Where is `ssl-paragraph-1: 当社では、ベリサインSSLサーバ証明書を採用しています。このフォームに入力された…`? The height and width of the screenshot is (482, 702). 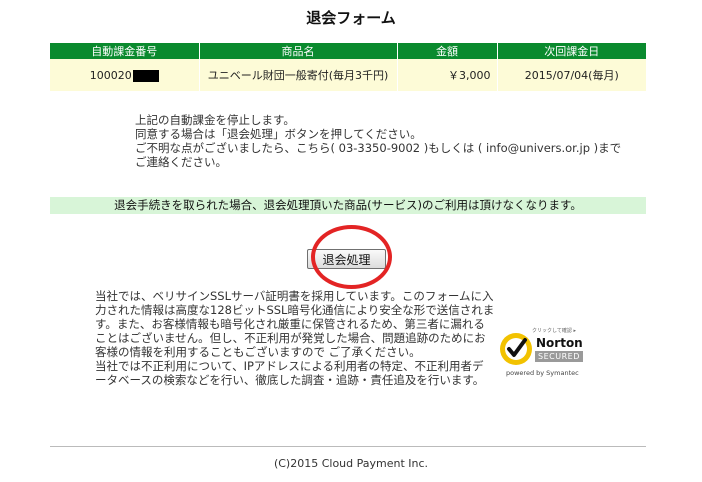 ssl-paragraph-1: 当社では、ベリサインSSLサーバ証明書を採用しています。このフォームに入力された… is located at coordinates (295, 324).